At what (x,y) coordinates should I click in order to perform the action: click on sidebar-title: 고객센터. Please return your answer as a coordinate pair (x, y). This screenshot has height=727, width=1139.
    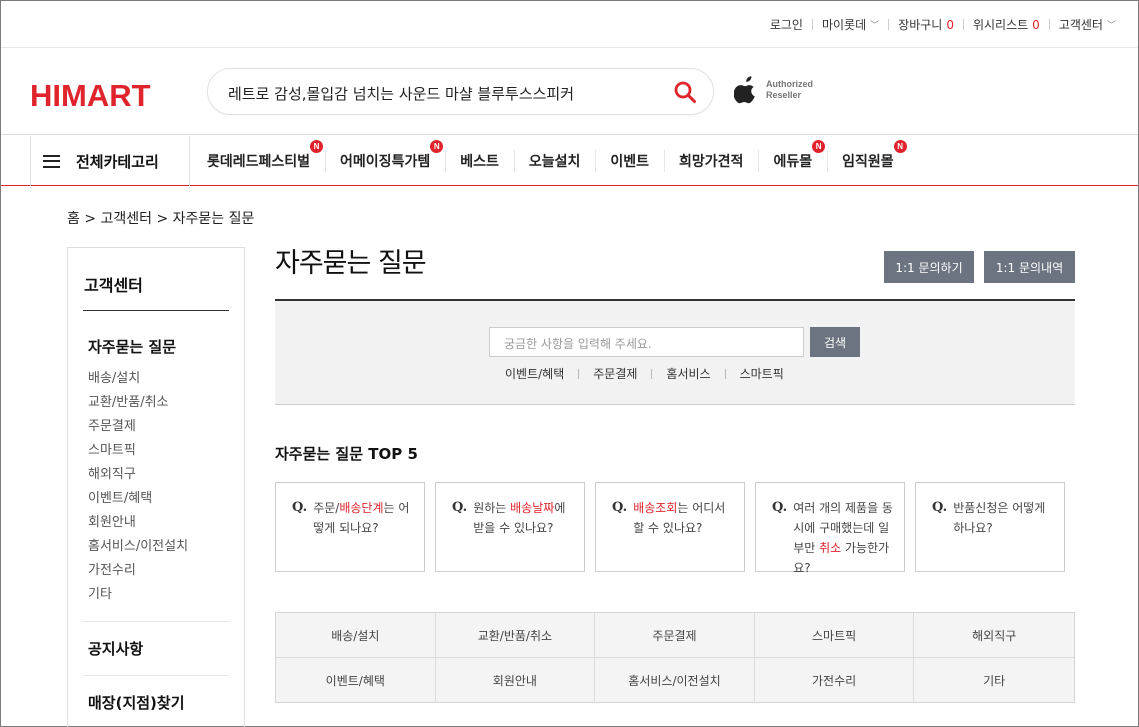
    Looking at the image, I should click on (113, 284).